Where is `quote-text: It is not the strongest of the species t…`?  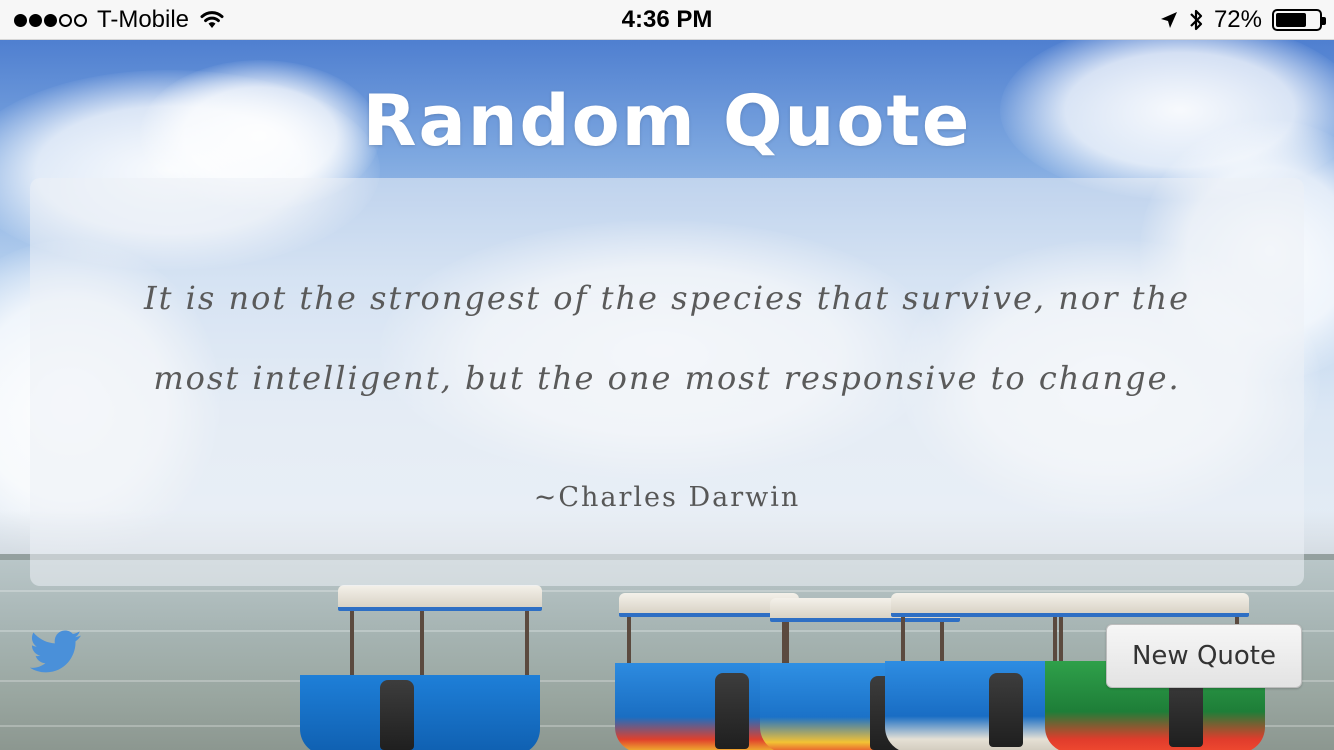 quote-text: It is not the strongest of the species t… is located at coordinates (667, 338).